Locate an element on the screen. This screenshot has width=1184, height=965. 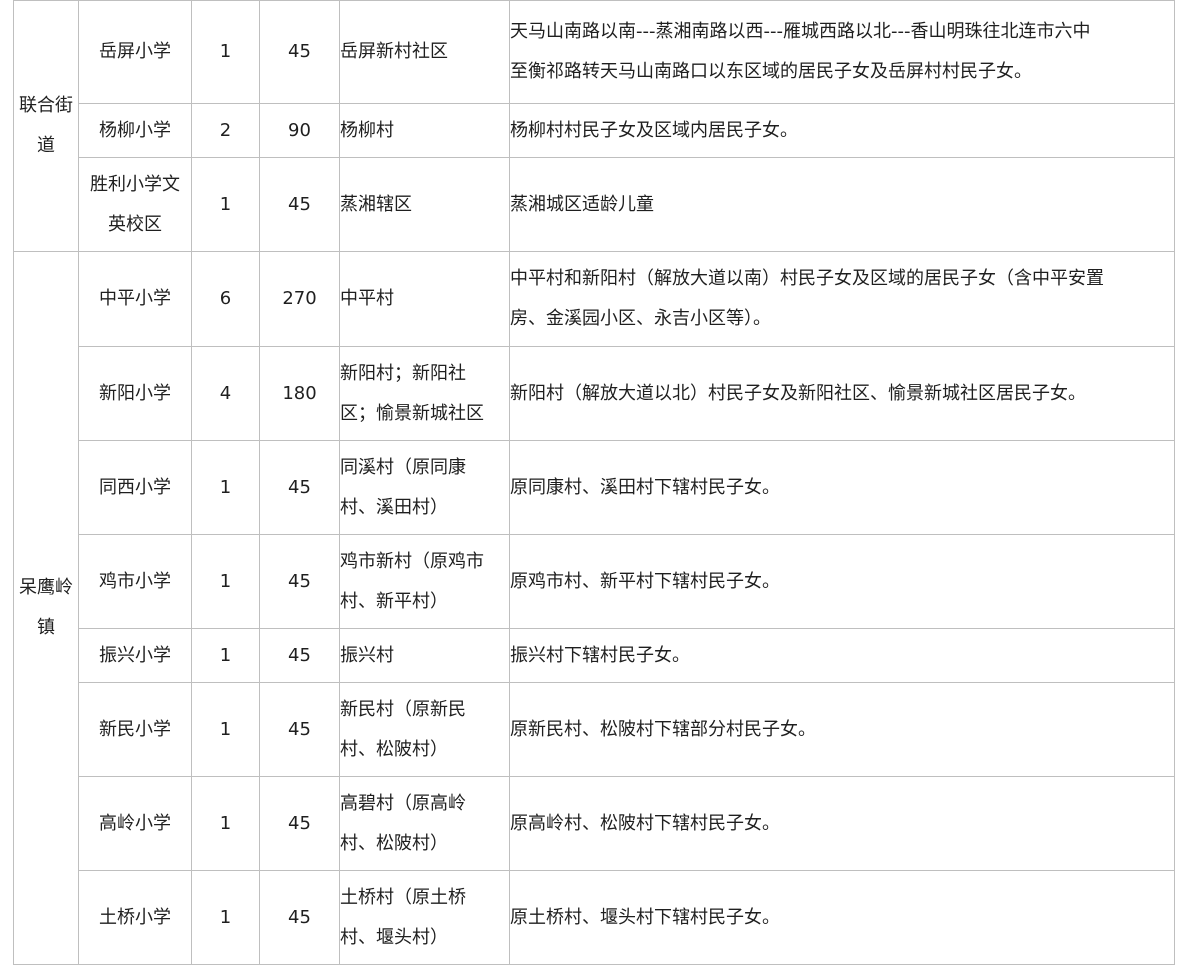
area-text: 村、新平村） is located at coordinates (394, 601).